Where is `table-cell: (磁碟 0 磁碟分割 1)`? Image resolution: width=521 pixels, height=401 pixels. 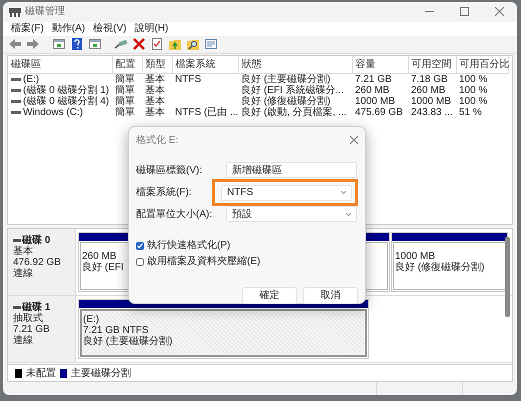 table-cell: (磁碟 0 磁碟分割 1) is located at coordinates (66, 90).